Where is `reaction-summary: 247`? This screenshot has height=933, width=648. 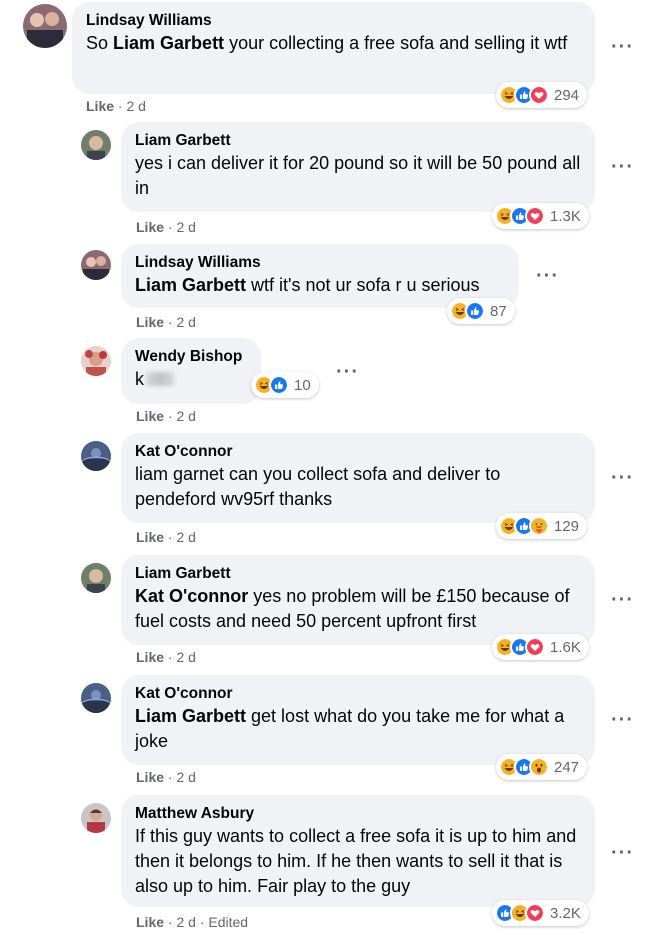
reaction-summary: 247 is located at coordinates (542, 767).